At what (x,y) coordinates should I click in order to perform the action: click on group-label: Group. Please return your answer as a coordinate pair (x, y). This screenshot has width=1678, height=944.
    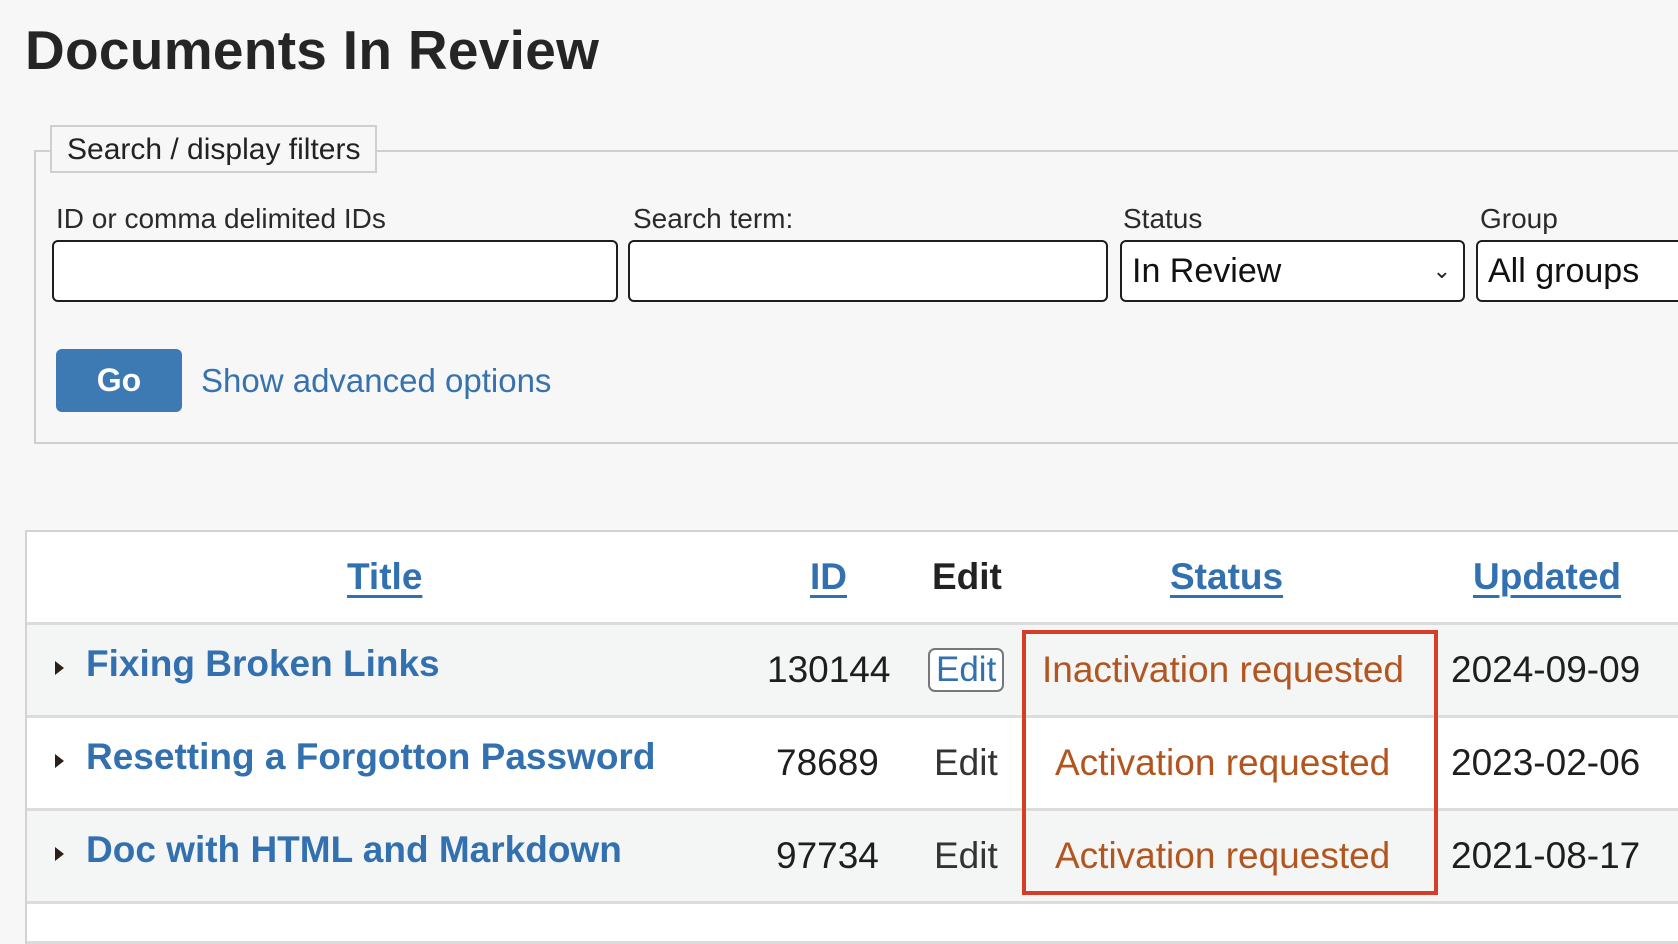
    Looking at the image, I should click on (1519, 218).